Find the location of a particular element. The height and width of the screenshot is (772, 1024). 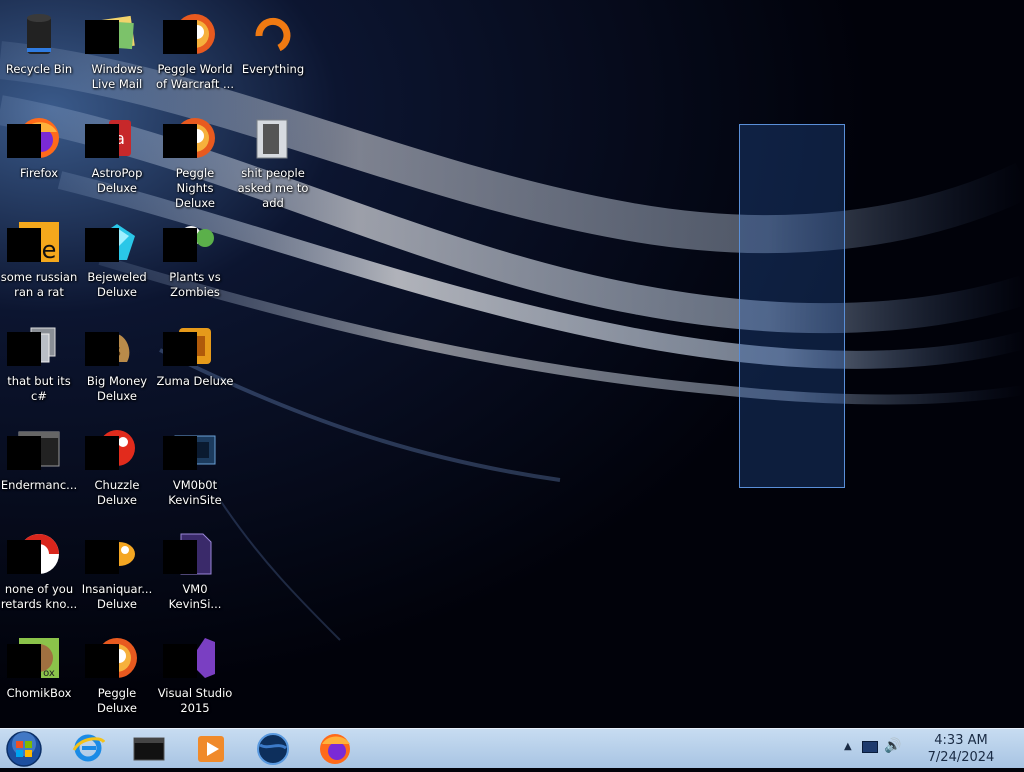

desktop-icon-bejeweled-deluxe: Bejeweled Deluxe is located at coordinates (117, 262).